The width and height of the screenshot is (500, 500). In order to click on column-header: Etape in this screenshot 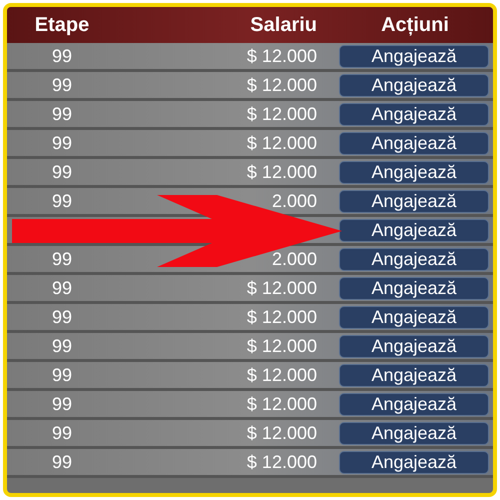, I will do `click(62, 25)`.